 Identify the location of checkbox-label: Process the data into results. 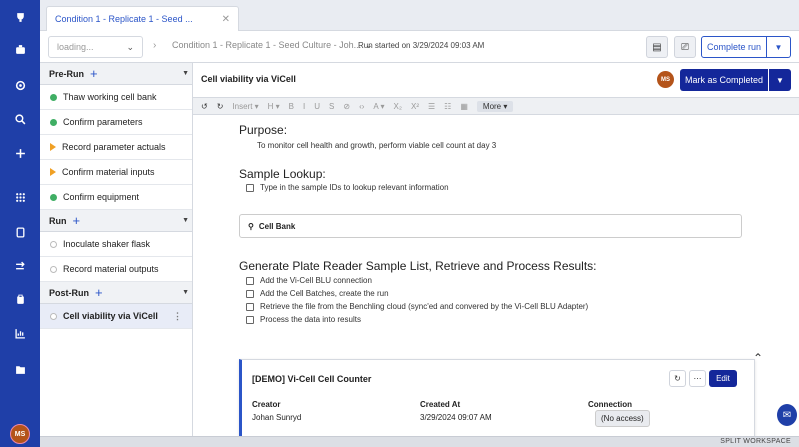
(310, 319).